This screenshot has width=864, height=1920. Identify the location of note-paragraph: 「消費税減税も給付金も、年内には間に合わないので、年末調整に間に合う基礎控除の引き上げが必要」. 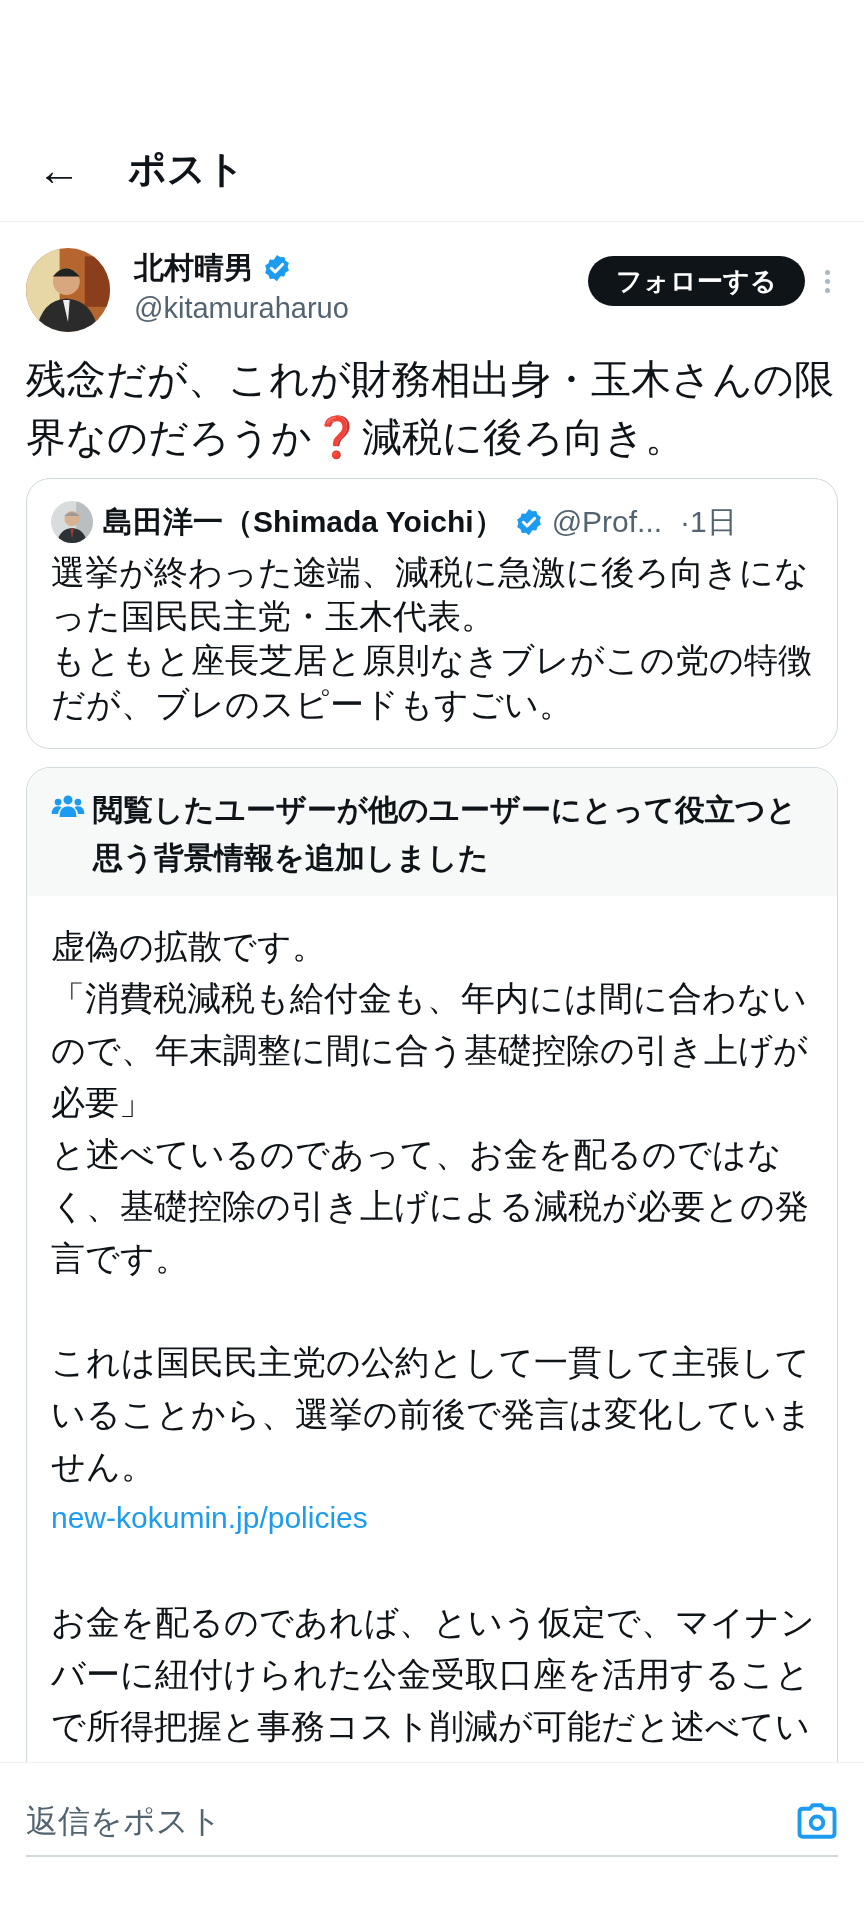
(430, 1050).